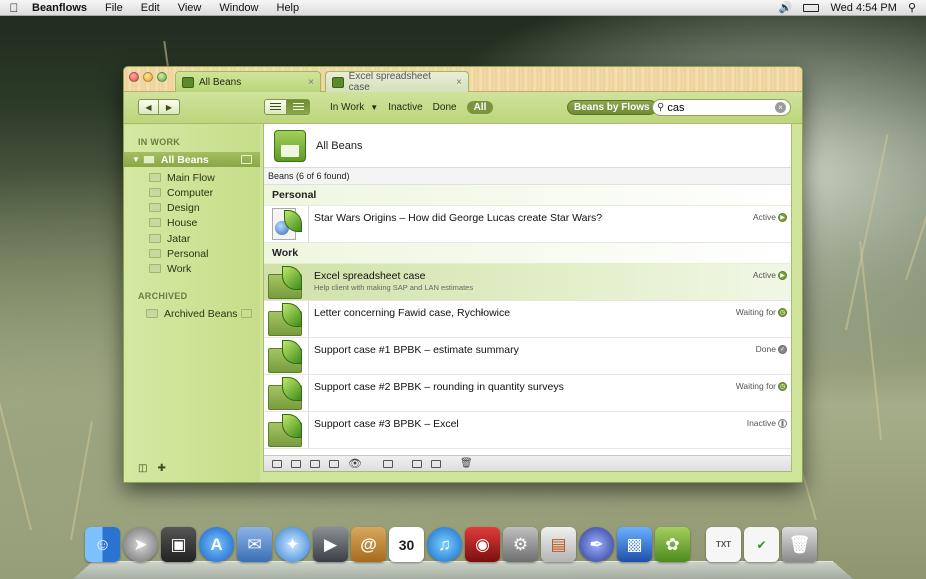 The width and height of the screenshot is (926, 579). Describe the element at coordinates (292, 544) in the screenshot. I see `safari-icon: ✦` at that location.